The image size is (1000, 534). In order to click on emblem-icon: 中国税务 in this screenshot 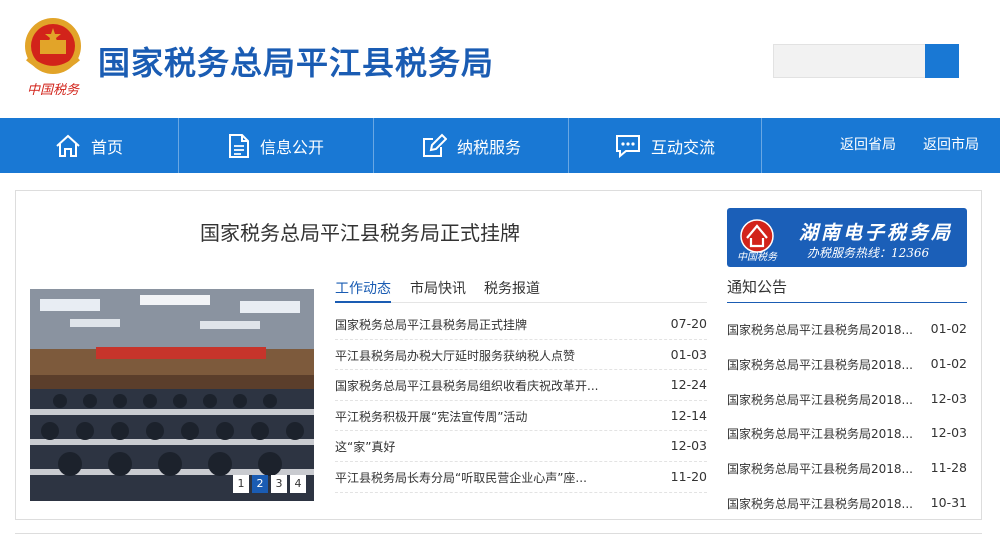, I will do `click(53, 58)`.